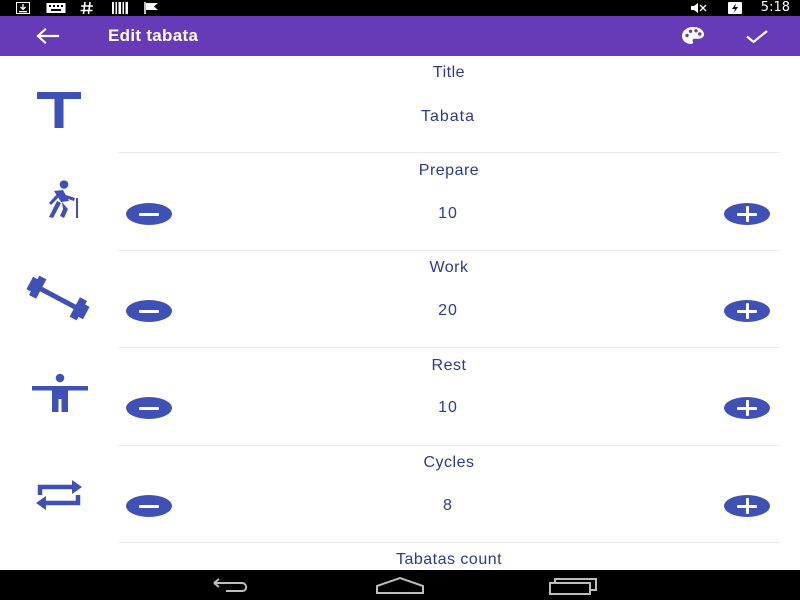 The height and width of the screenshot is (600, 800). What do you see at coordinates (573, 585) in the screenshot?
I see `recents-nav-icon` at bounding box center [573, 585].